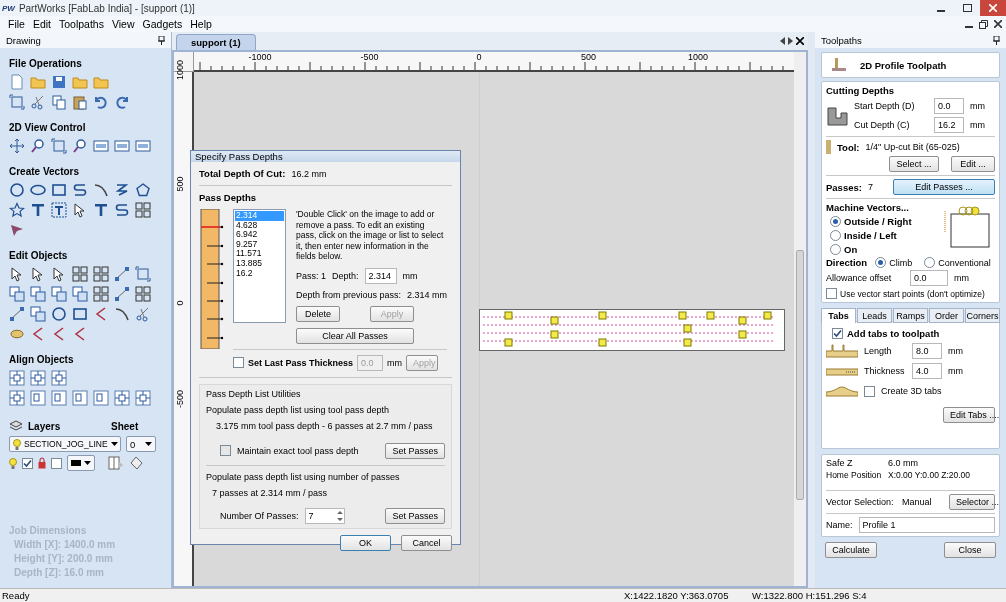  What do you see at coordinates (415, 515) in the screenshot?
I see `set-passes-button: Set Passes` at bounding box center [415, 515].